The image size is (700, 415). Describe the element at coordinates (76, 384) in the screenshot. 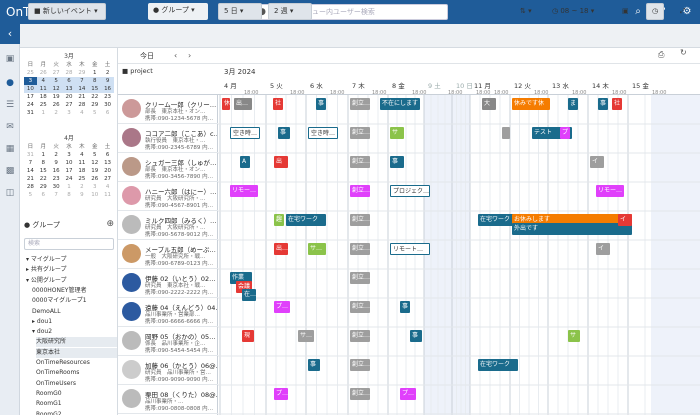

I see `group-tree-item: OnTimeUsers` at that location.